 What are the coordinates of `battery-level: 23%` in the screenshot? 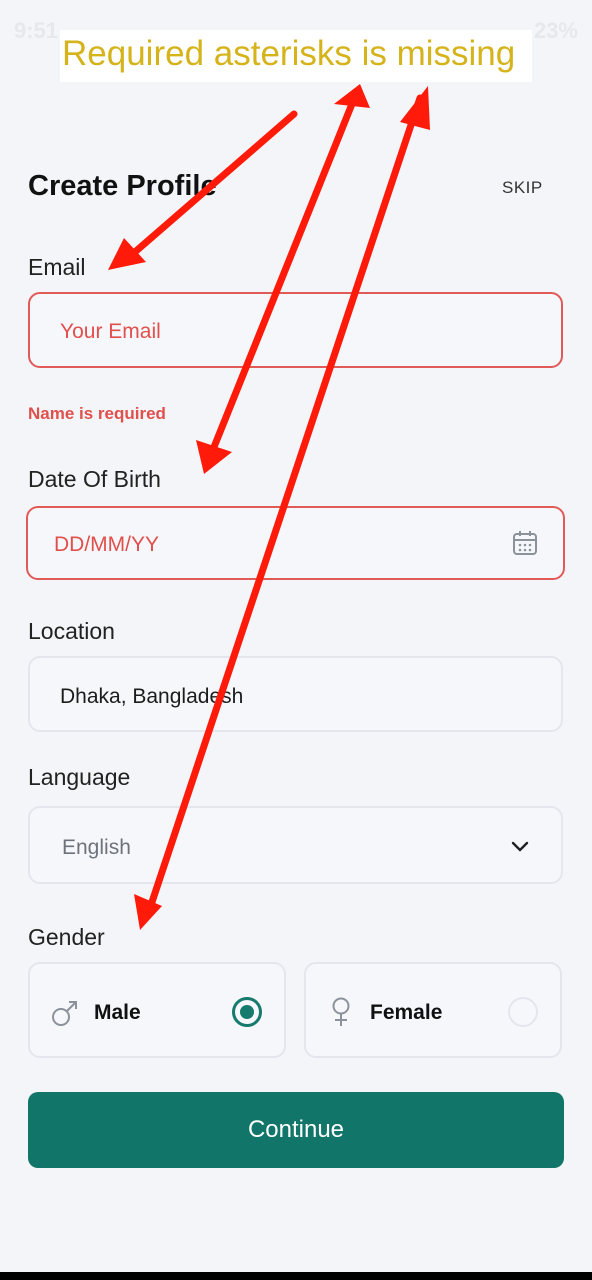 It's located at (555, 30).